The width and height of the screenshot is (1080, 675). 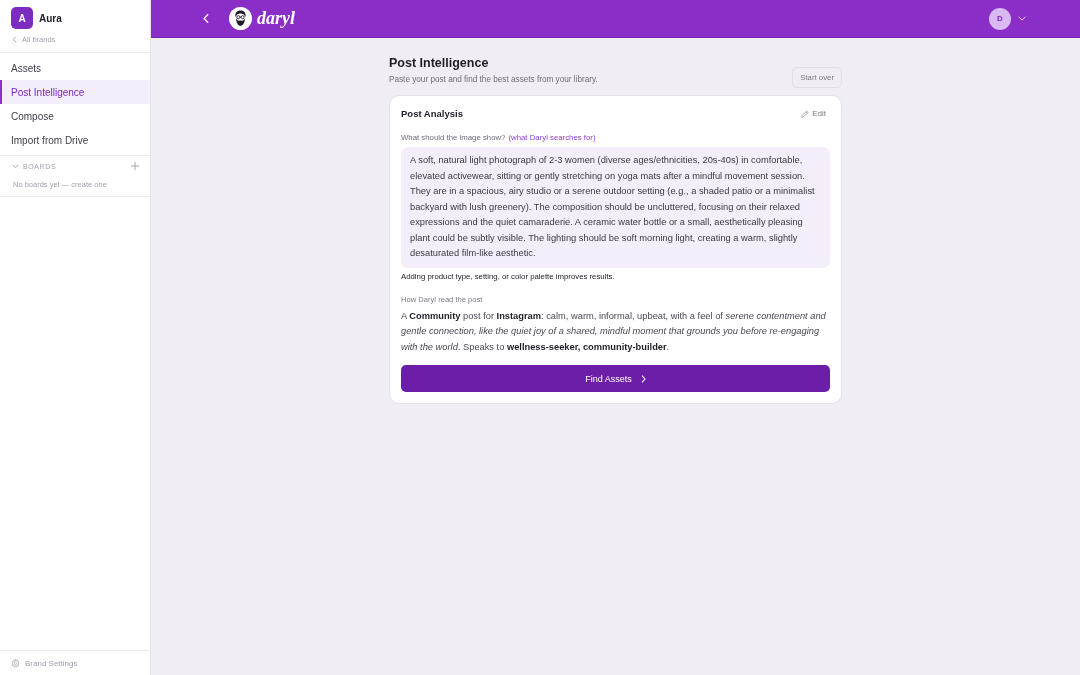 What do you see at coordinates (432, 113) in the screenshot?
I see `card-title: Post Analysis` at bounding box center [432, 113].